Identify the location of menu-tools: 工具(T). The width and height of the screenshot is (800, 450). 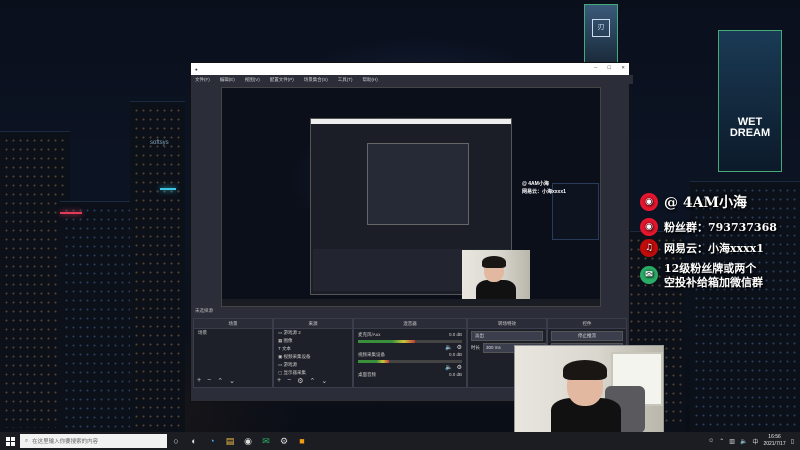
(345, 80).